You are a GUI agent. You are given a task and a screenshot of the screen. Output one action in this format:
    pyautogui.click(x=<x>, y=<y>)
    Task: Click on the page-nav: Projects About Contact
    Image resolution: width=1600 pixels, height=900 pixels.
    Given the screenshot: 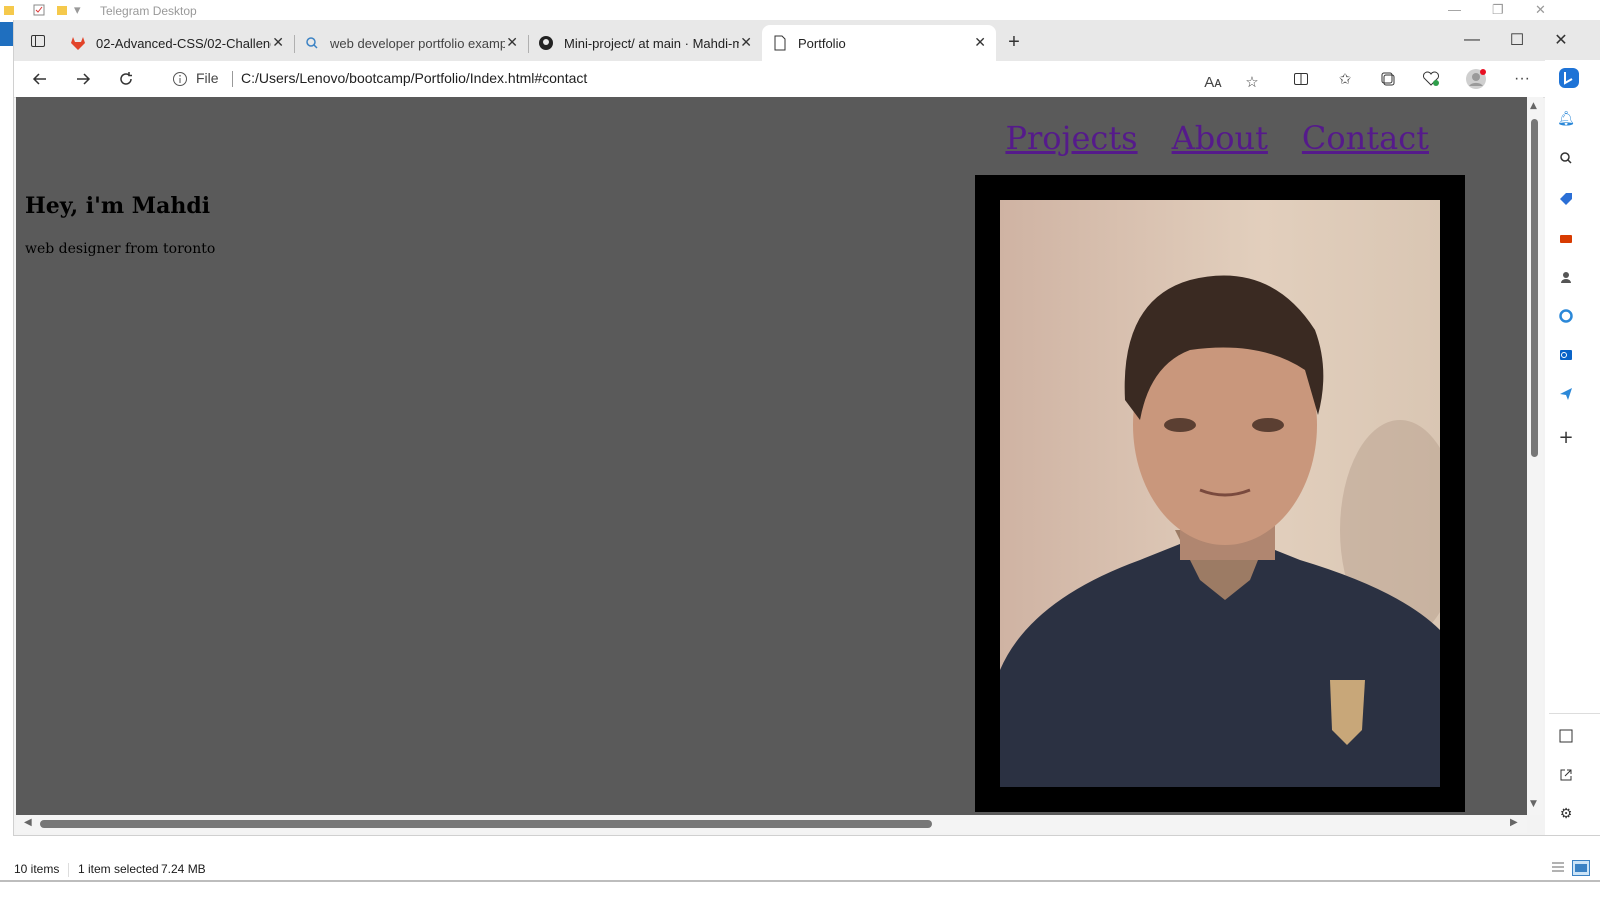 What is the action you would take?
    pyautogui.click(x=1217, y=138)
    